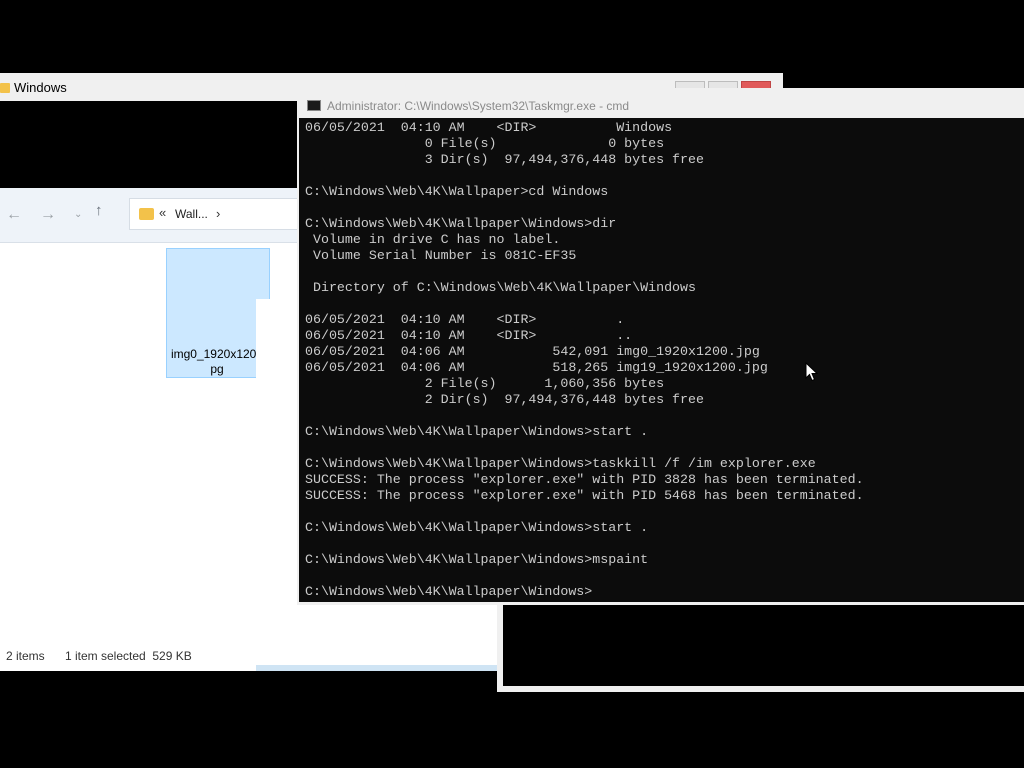 This screenshot has height=768, width=1024. What do you see at coordinates (128, 656) in the screenshot?
I see `selection-info: 1 item selected 529 KB` at bounding box center [128, 656].